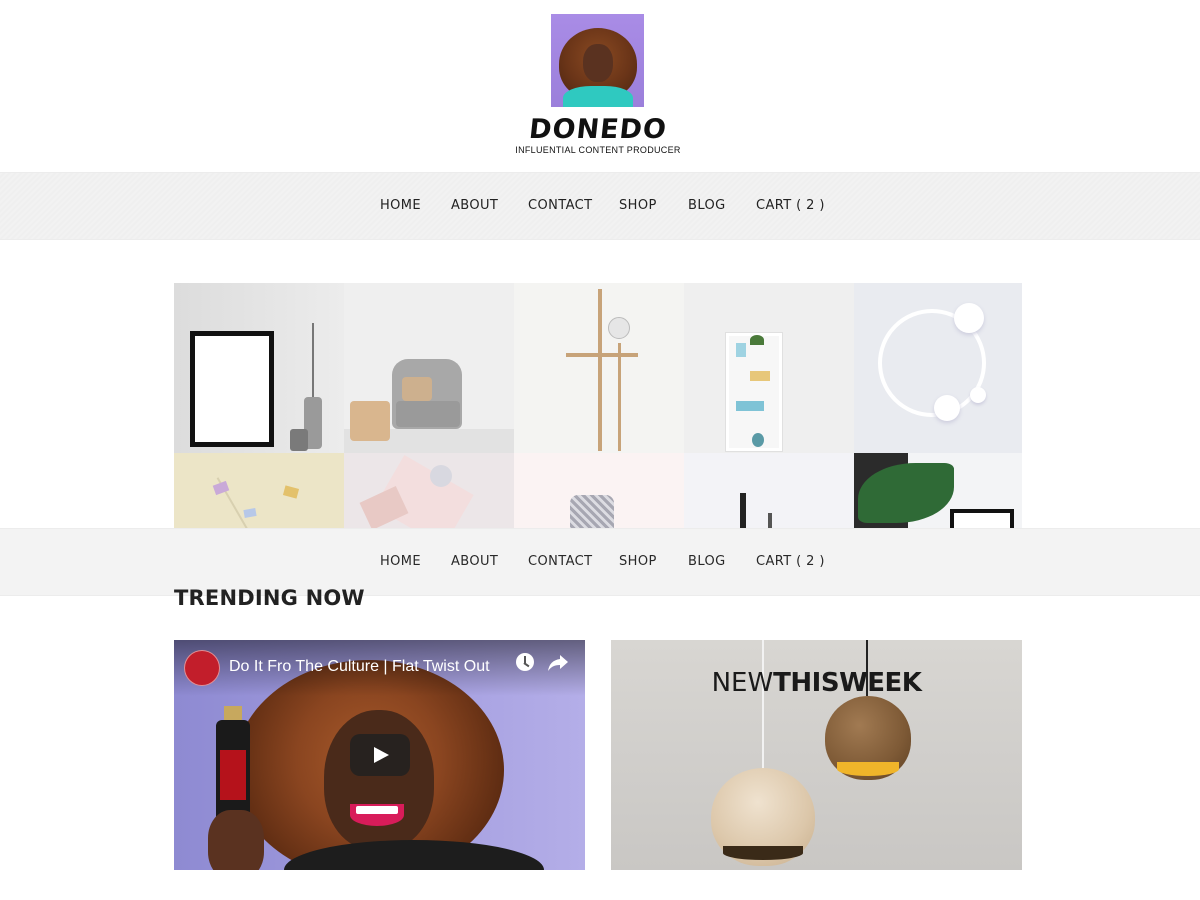 Image resolution: width=1200 pixels, height=900 pixels. I want to click on new-this-week-banner: NEWTHISWEEK, so click(816, 755).